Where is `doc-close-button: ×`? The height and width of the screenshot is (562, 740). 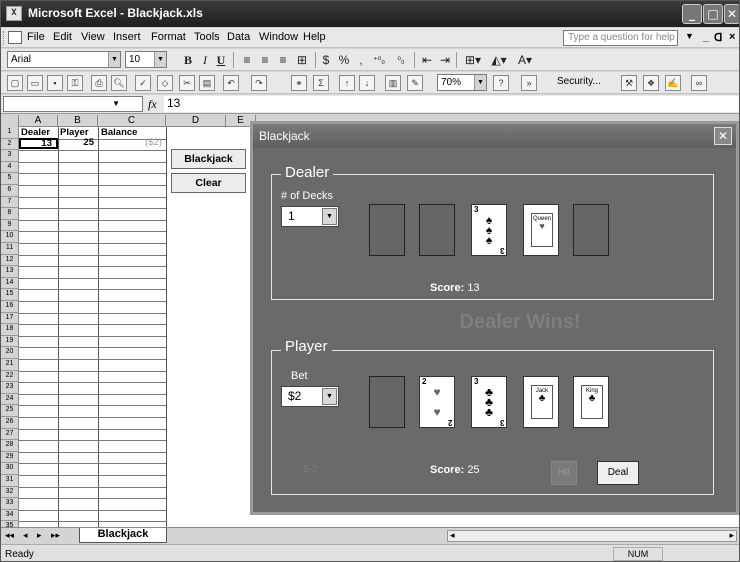 doc-close-button: × is located at coordinates (732, 37).